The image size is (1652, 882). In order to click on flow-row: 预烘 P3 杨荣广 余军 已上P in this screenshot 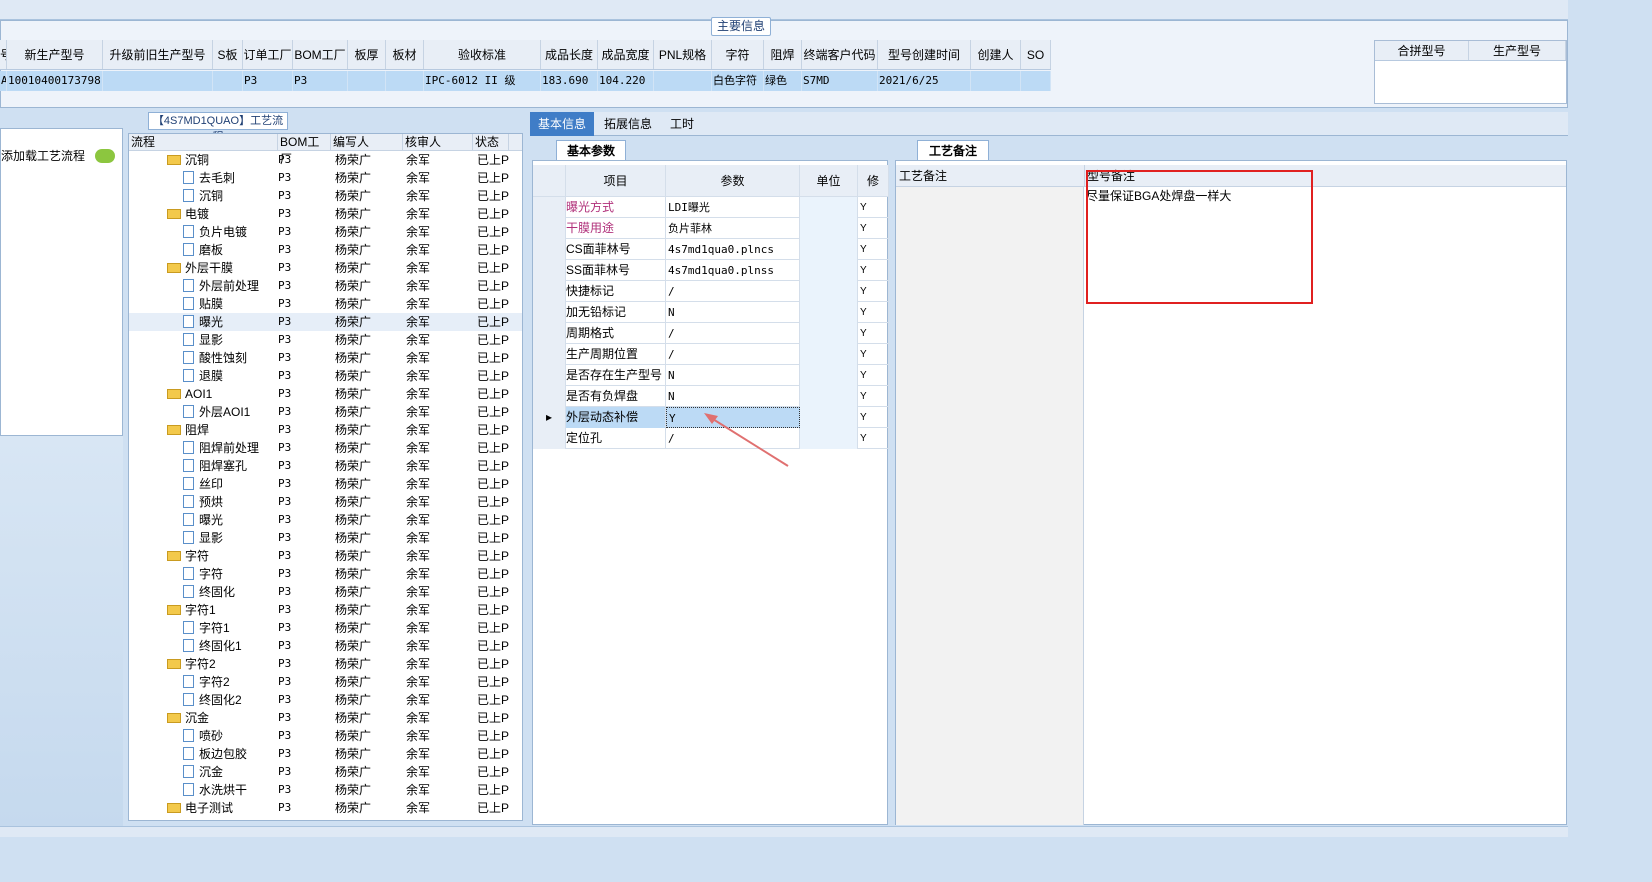, I will do `click(325, 502)`.